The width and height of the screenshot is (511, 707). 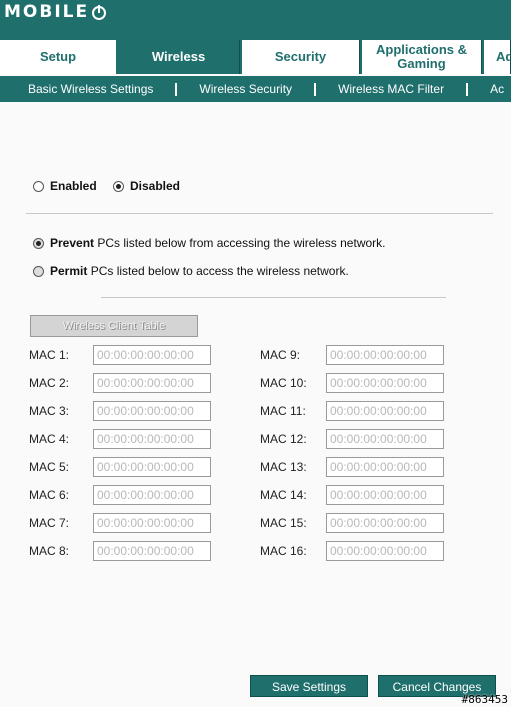 I want to click on mac-label: MAC 4:, so click(x=49, y=439).